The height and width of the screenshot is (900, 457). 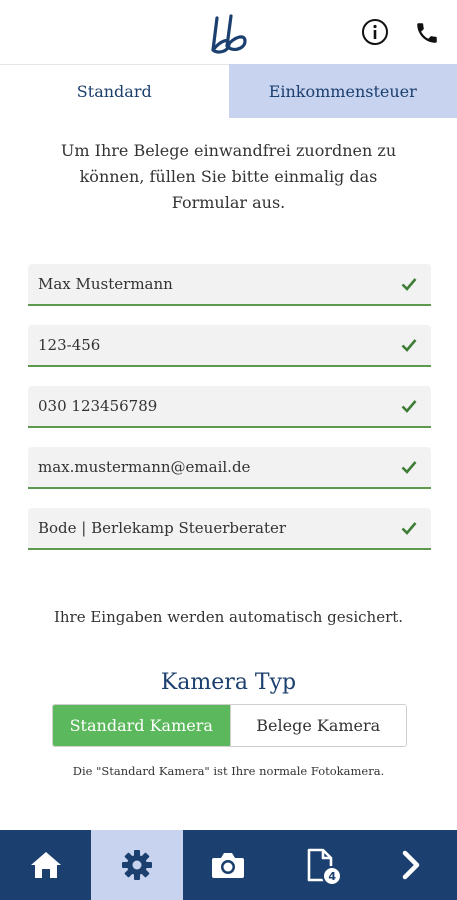 I want to click on phone-field, so click(x=229, y=407).